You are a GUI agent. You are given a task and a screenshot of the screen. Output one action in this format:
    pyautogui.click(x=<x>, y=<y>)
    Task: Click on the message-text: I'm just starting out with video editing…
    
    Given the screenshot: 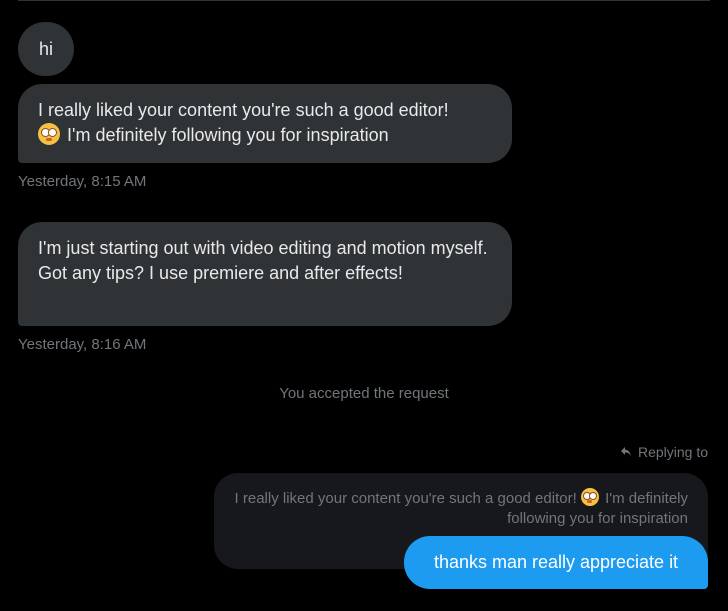 What is the action you would take?
    pyautogui.click(x=263, y=260)
    